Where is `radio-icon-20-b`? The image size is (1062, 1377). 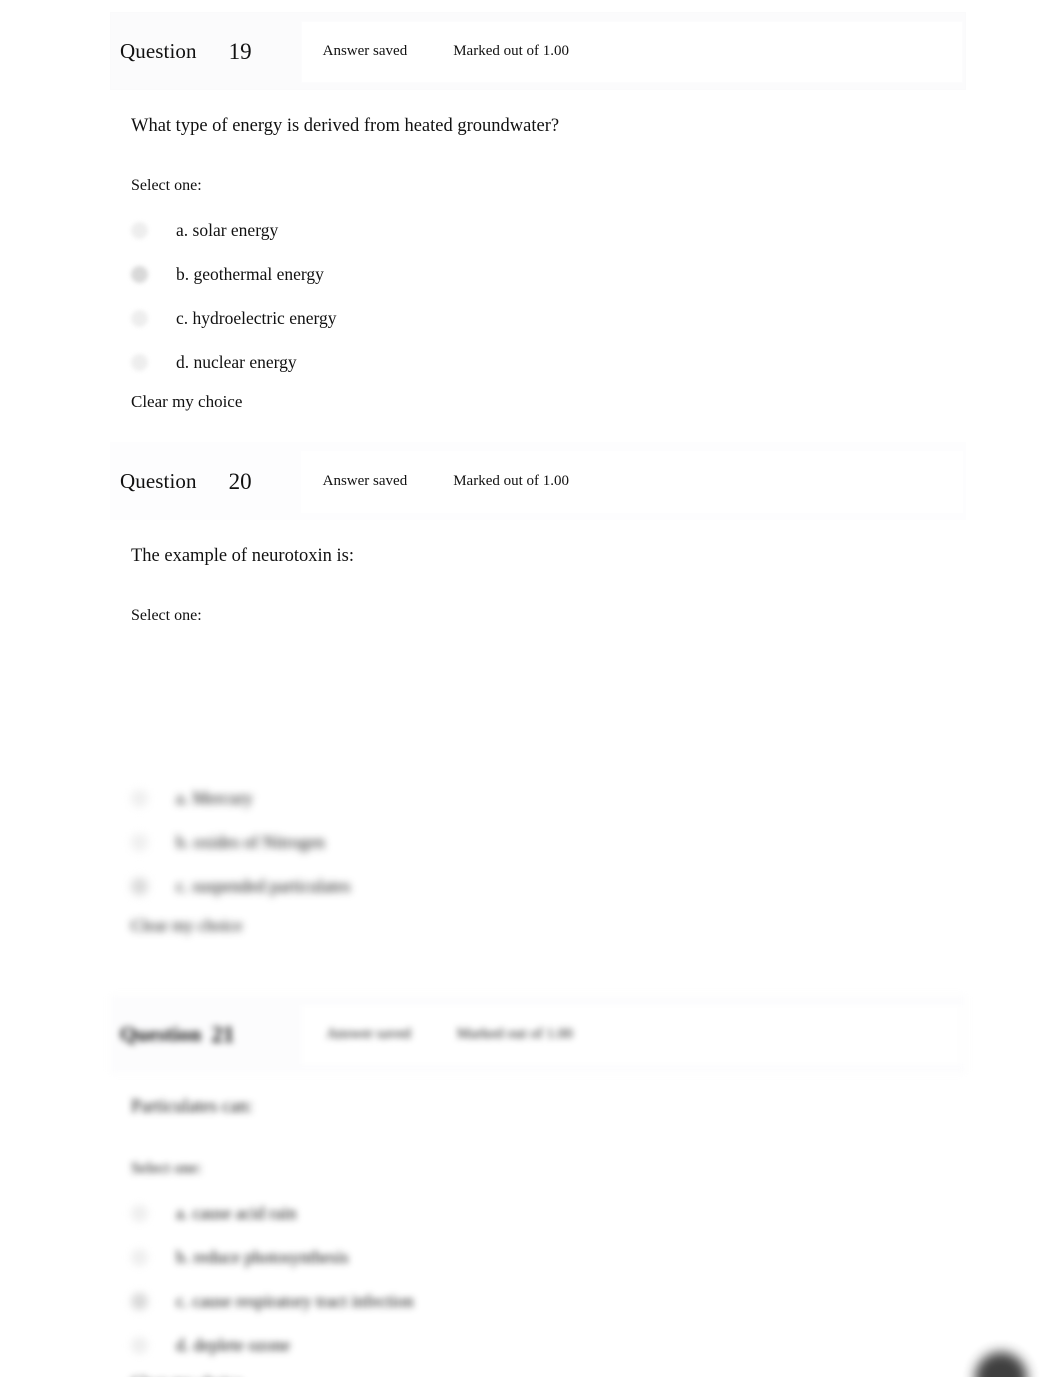
radio-icon-20-b is located at coordinates (139, 843).